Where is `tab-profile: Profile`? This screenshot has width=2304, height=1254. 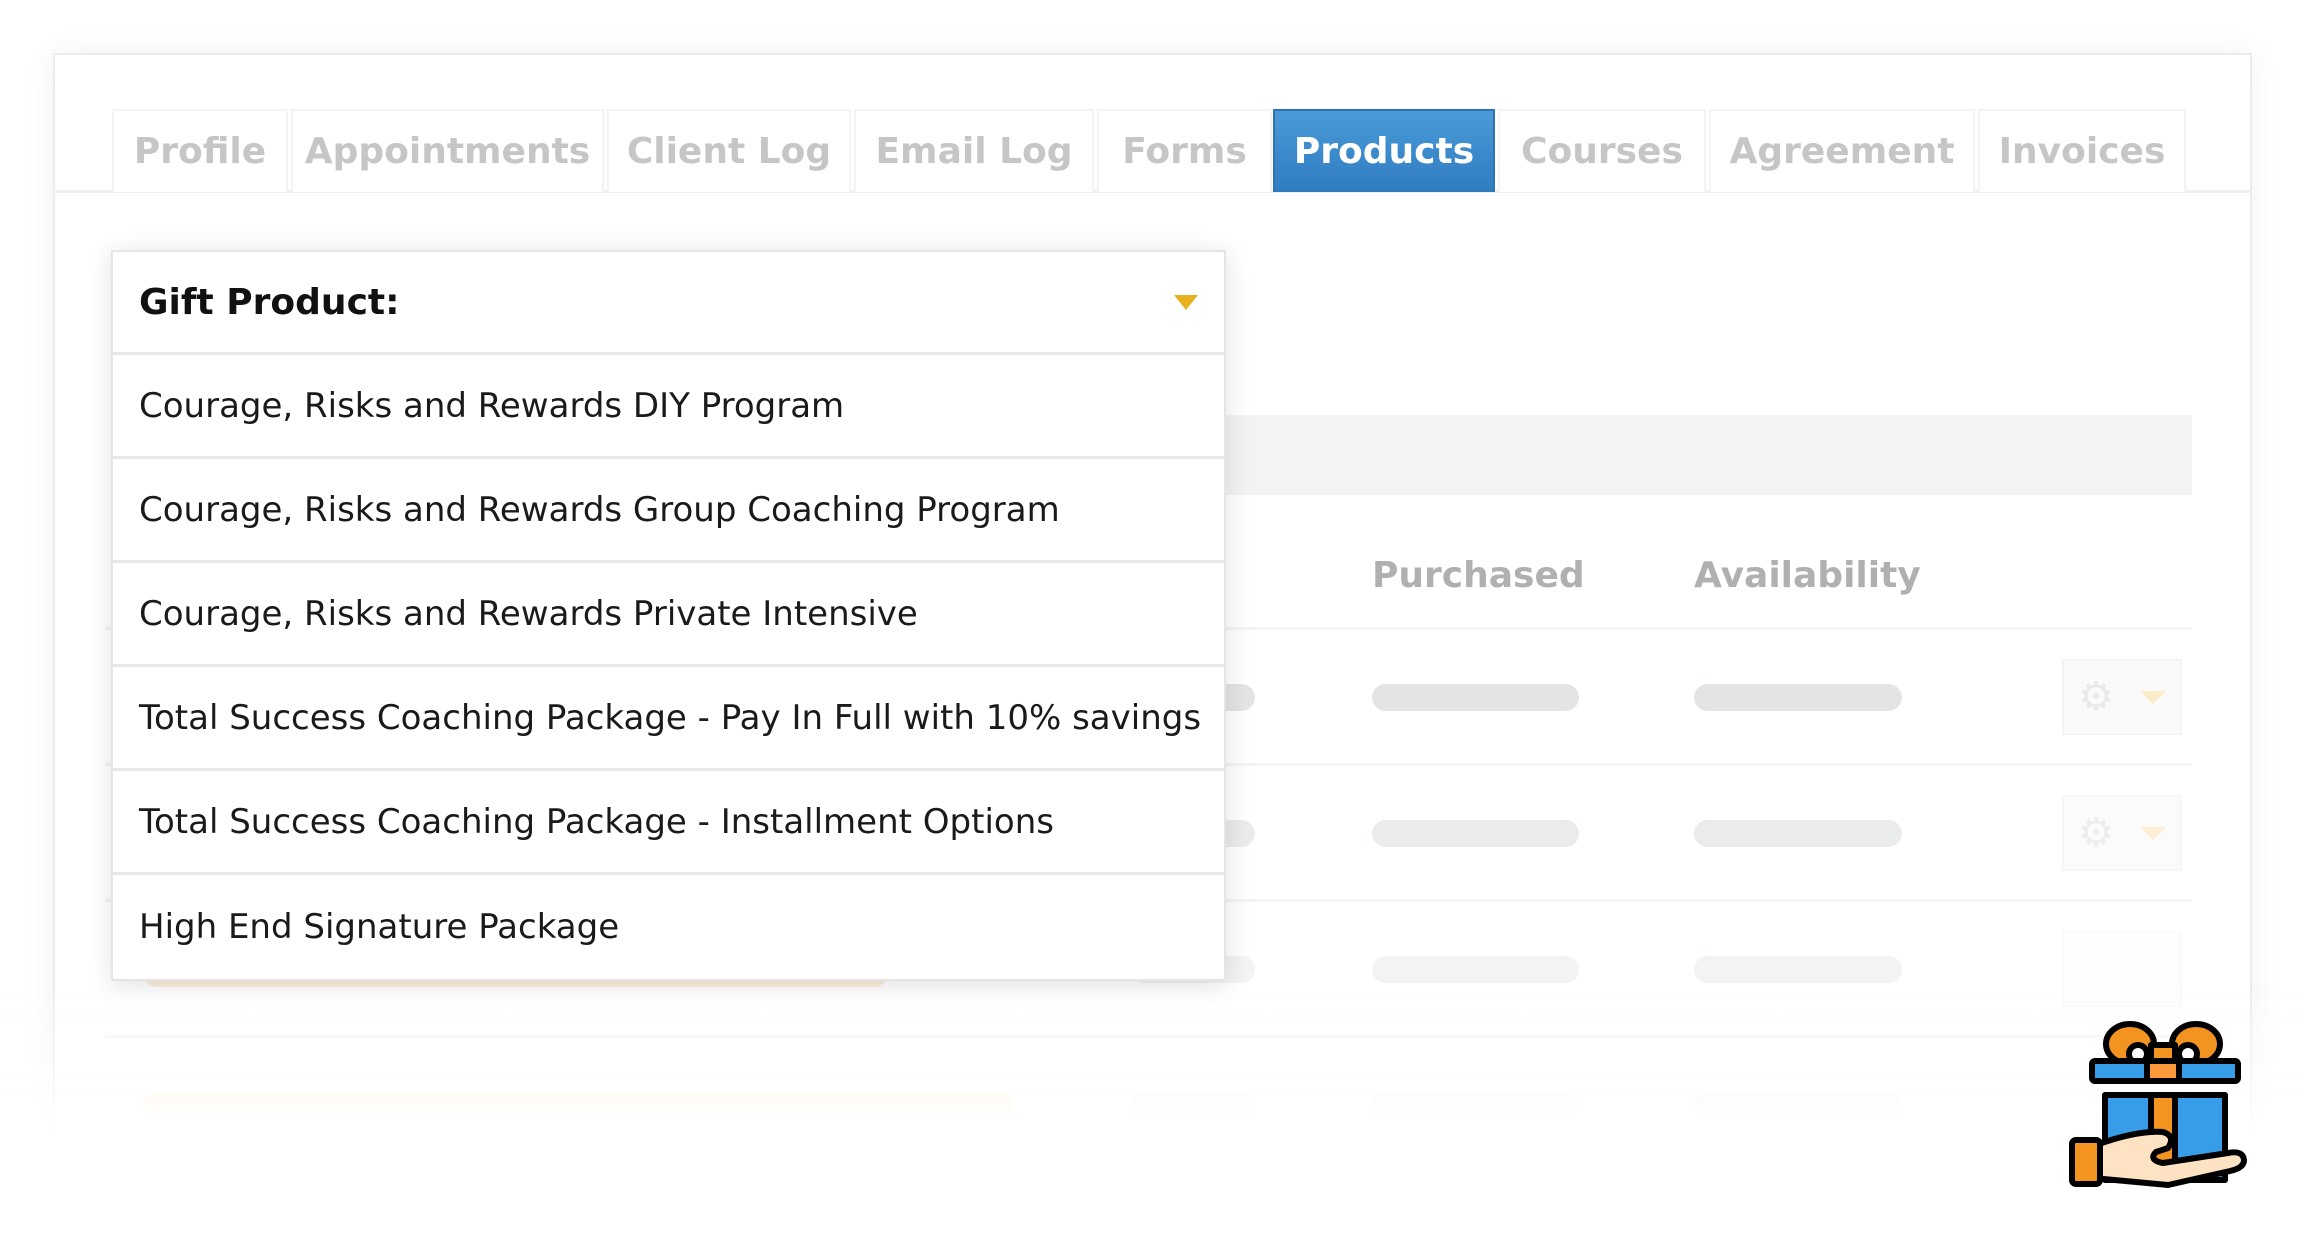 tab-profile: Profile is located at coordinates (200, 150).